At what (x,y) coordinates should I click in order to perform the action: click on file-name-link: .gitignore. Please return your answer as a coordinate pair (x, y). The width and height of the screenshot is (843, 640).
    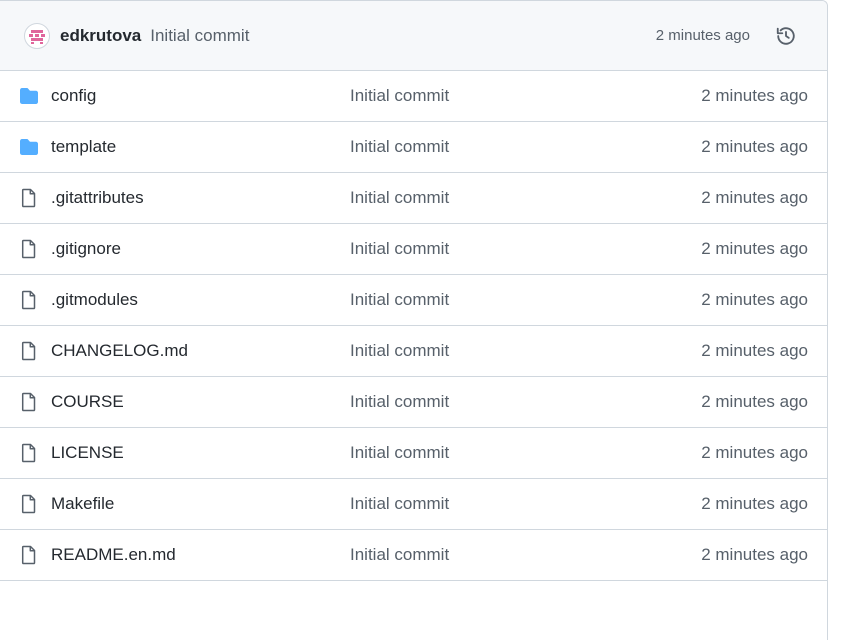
    Looking at the image, I should click on (86, 249).